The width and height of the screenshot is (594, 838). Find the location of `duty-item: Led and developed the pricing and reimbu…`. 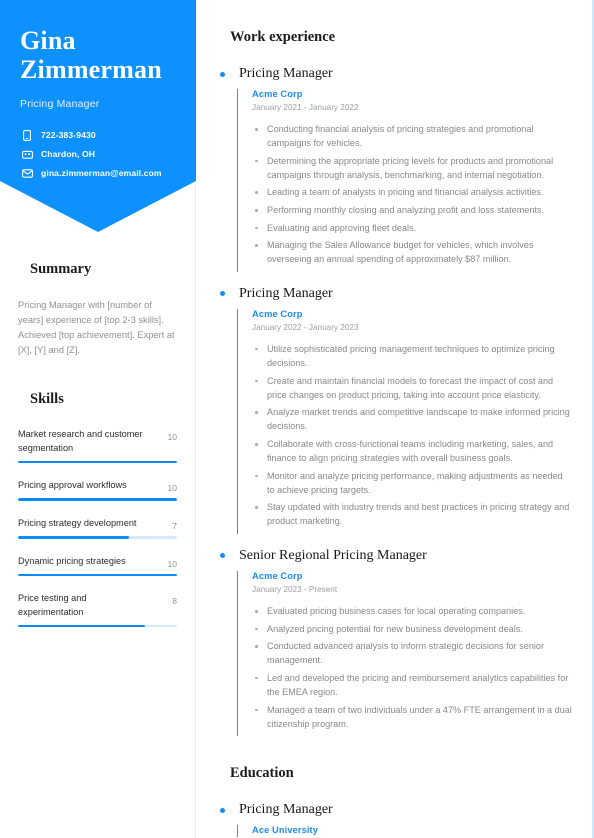

duty-item: Led and developed the pricing and reimbu… is located at coordinates (412, 685).